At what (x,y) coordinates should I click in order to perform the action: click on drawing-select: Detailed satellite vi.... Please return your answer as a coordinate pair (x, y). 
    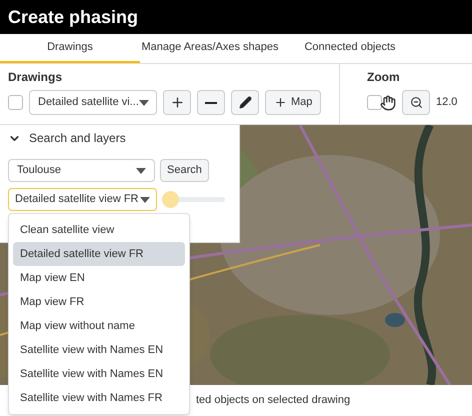
    Looking at the image, I should click on (93, 102).